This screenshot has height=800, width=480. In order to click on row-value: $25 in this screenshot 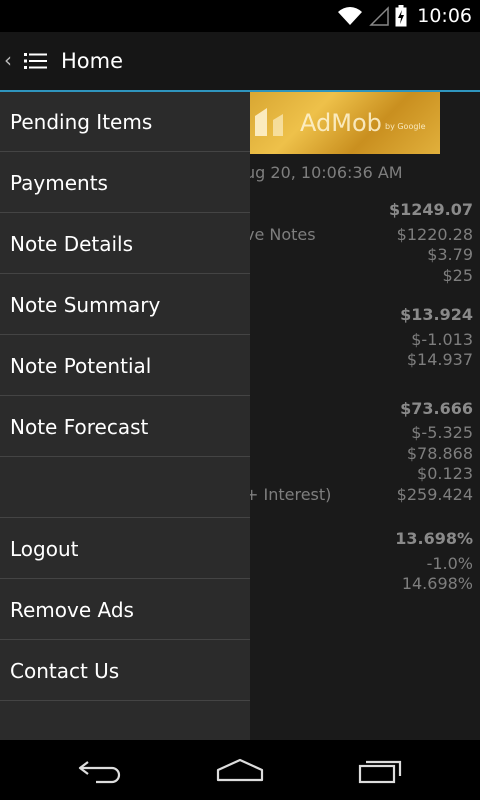, I will do `click(457, 275)`.